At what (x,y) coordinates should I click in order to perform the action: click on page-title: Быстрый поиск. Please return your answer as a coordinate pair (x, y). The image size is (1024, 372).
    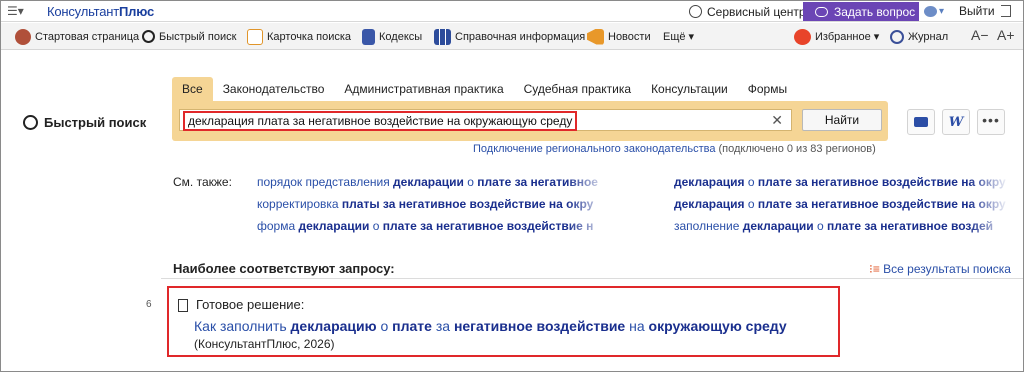
    Looking at the image, I should click on (84, 122).